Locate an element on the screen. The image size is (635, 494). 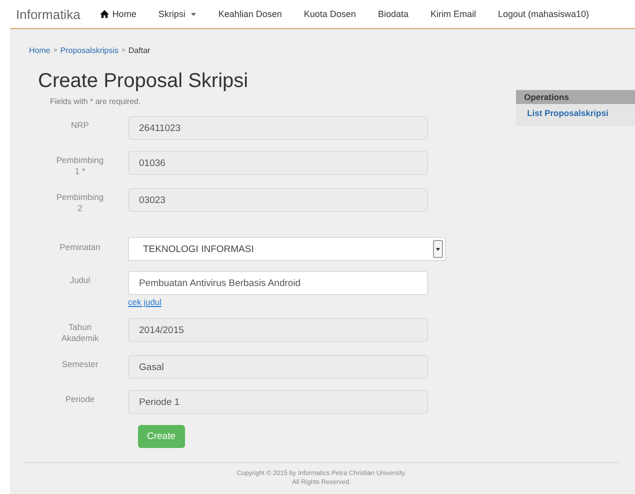
field-label: Pembimbing 2 is located at coordinates (80, 202).